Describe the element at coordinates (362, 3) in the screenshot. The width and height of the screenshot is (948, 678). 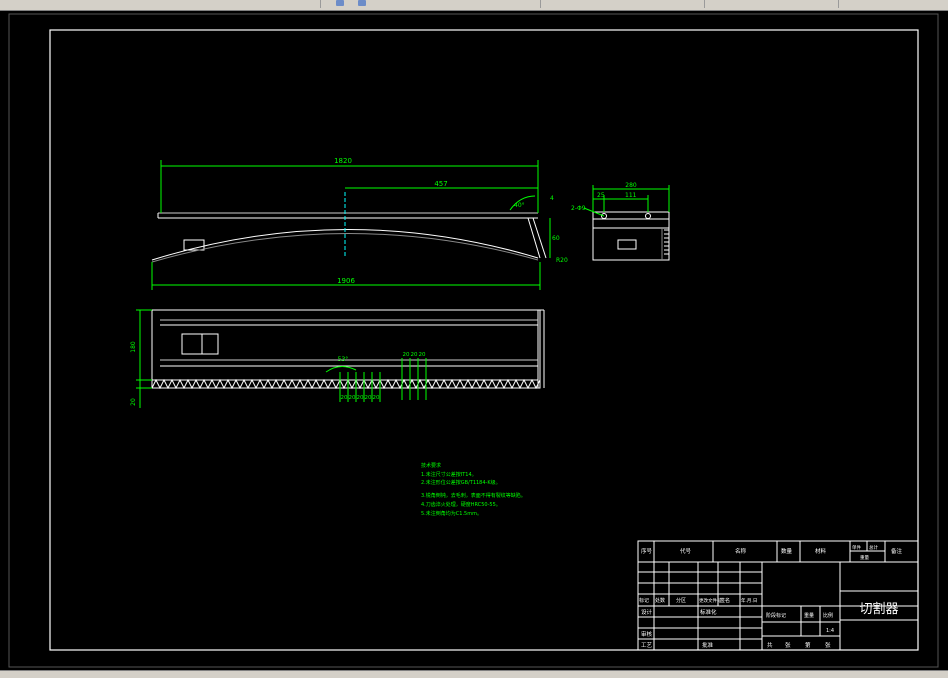
I see `settings-icon` at that location.